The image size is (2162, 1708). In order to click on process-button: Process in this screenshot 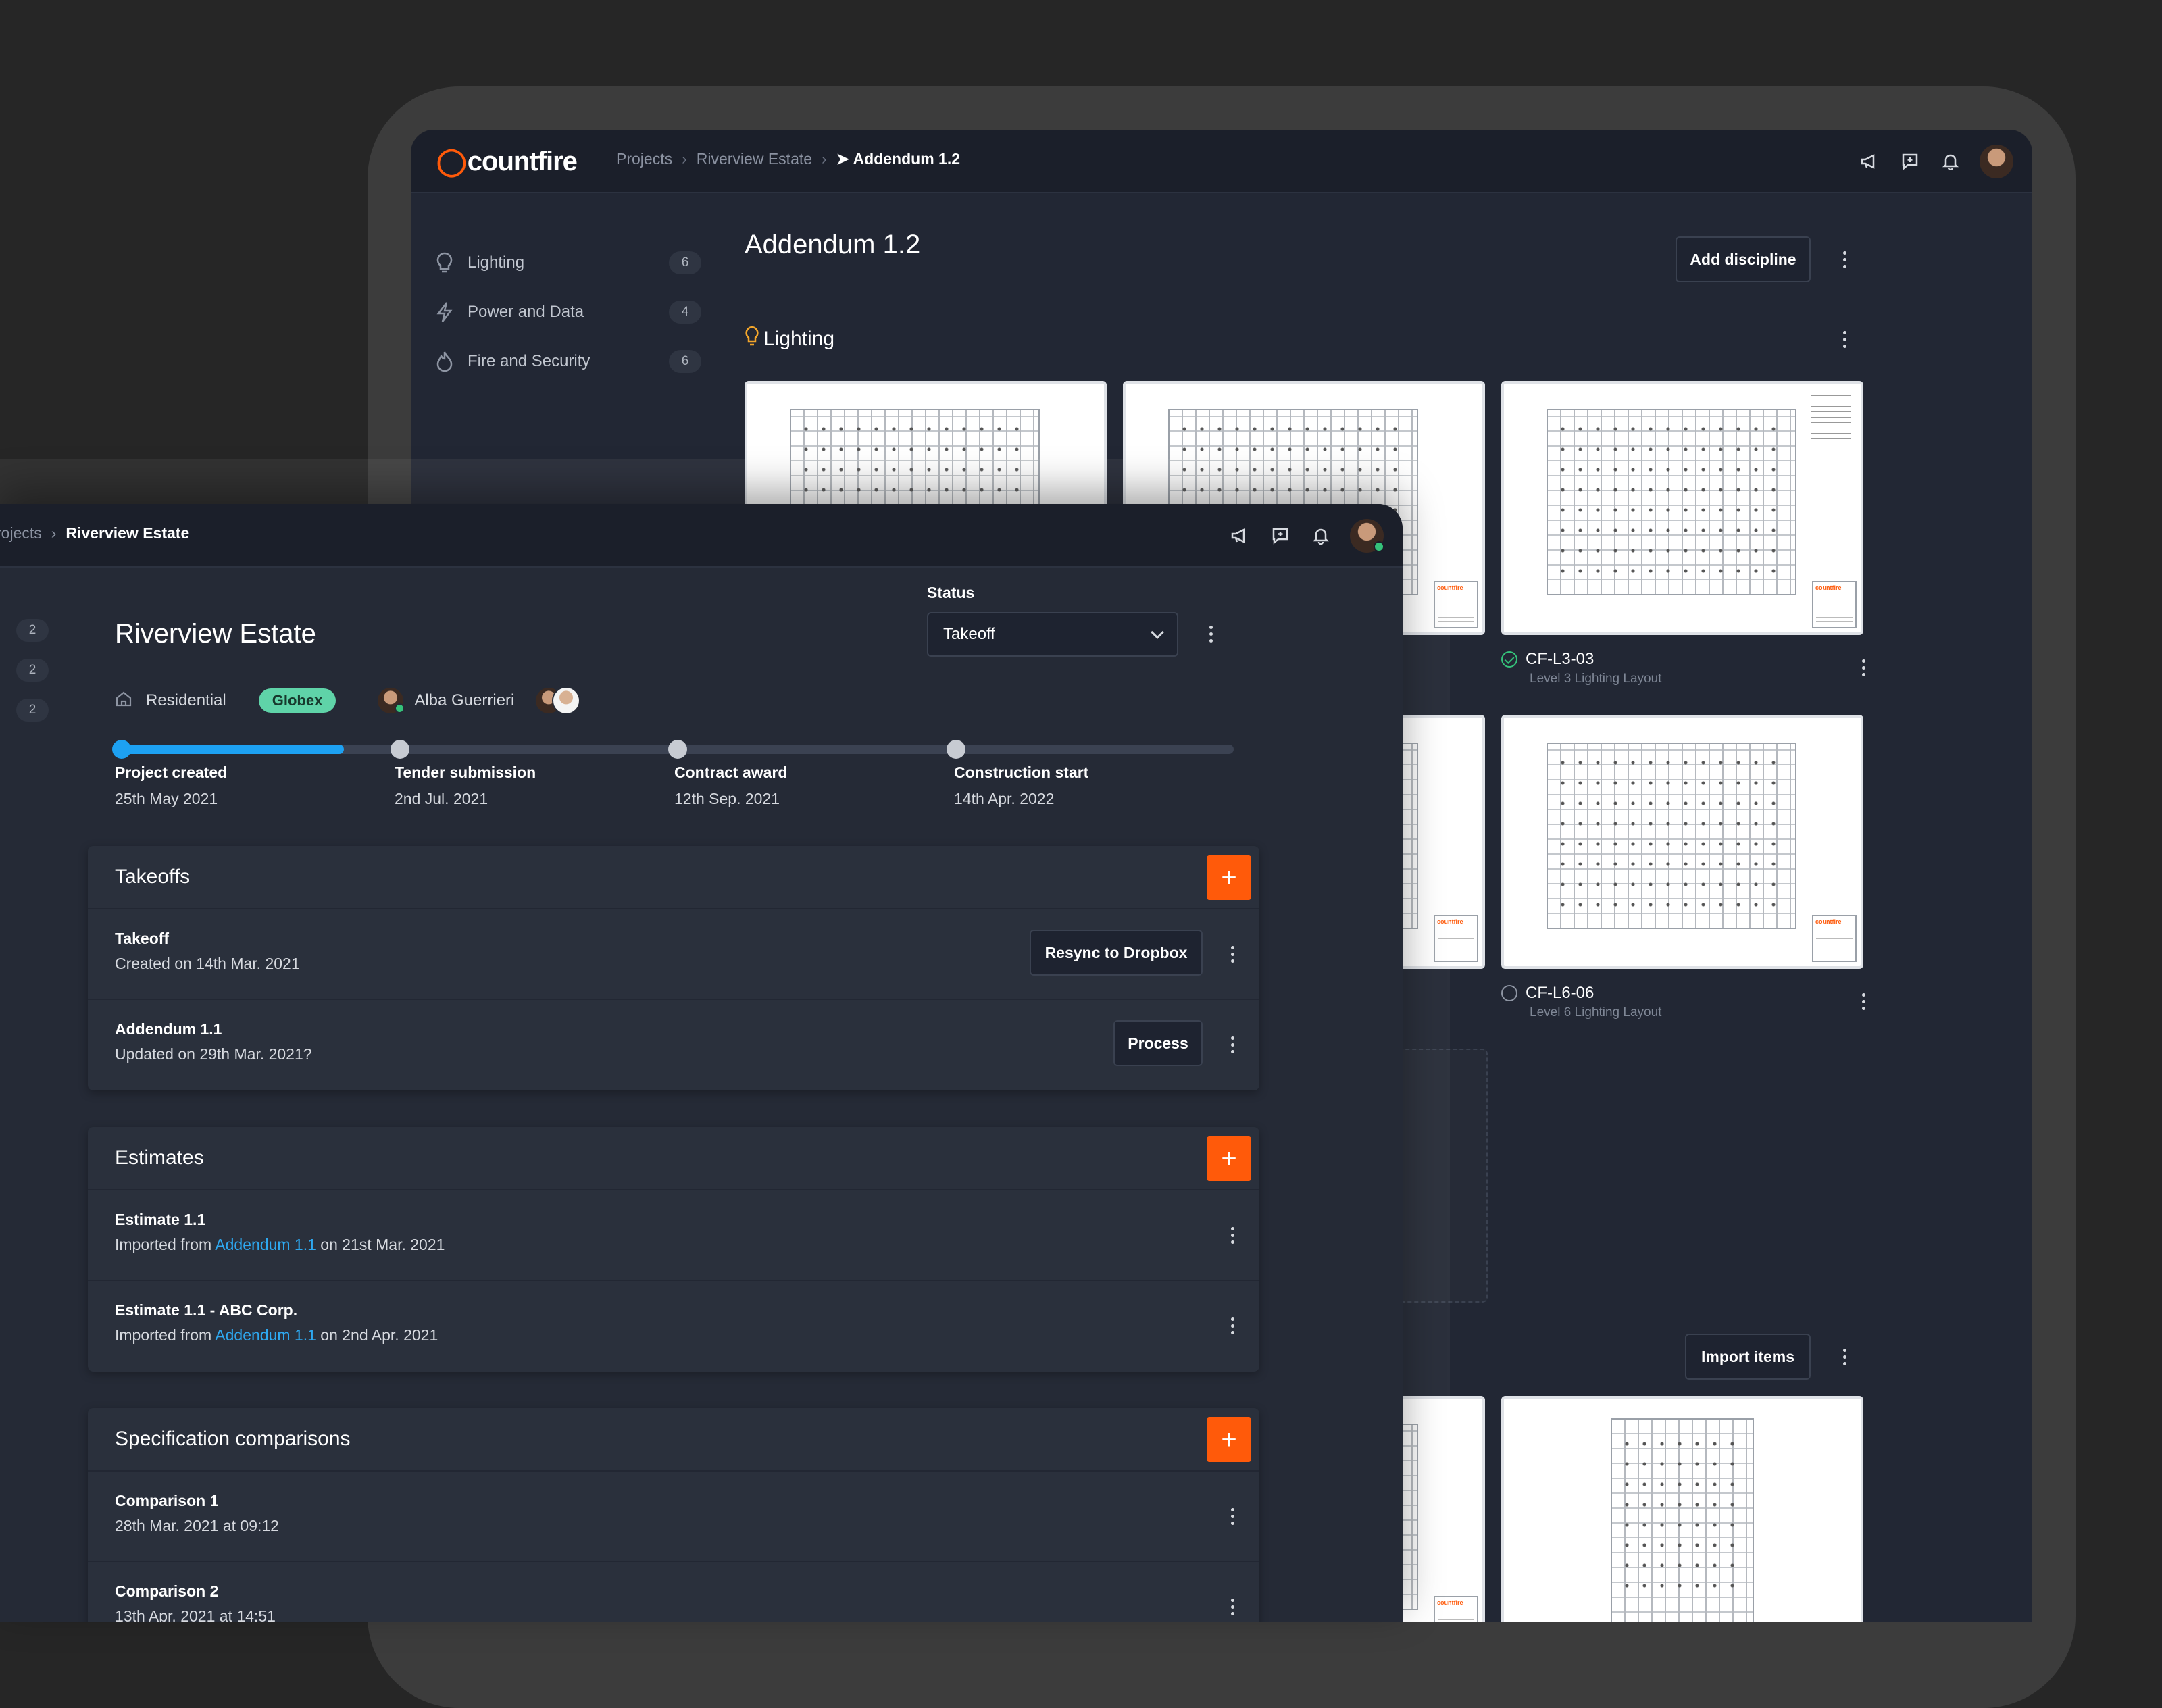, I will do `click(1158, 1043)`.